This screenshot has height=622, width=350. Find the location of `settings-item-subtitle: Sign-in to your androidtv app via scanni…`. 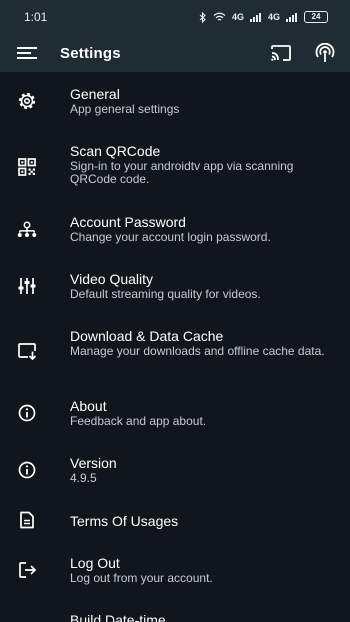

settings-item-subtitle: Sign-in to your androidtv app via scanni… is located at coordinates (182, 172).